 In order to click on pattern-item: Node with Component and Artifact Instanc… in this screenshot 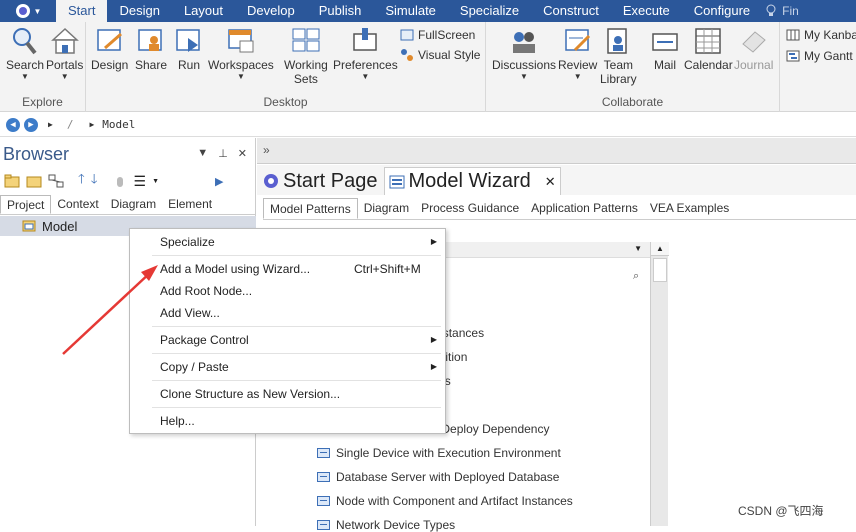, I will do `click(445, 501)`.